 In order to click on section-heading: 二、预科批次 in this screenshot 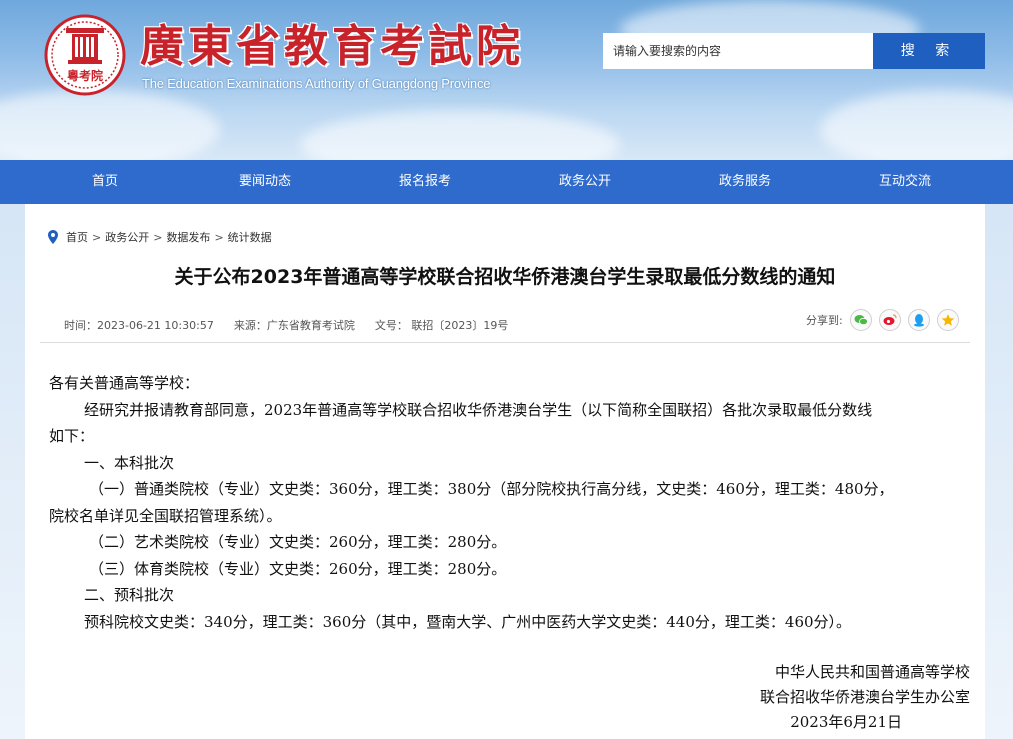, I will do `click(129, 595)`.